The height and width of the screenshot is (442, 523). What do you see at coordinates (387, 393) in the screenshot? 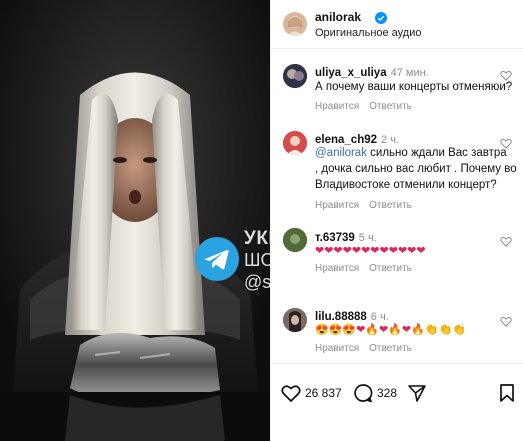
I see `comments-count: 328` at bounding box center [387, 393].